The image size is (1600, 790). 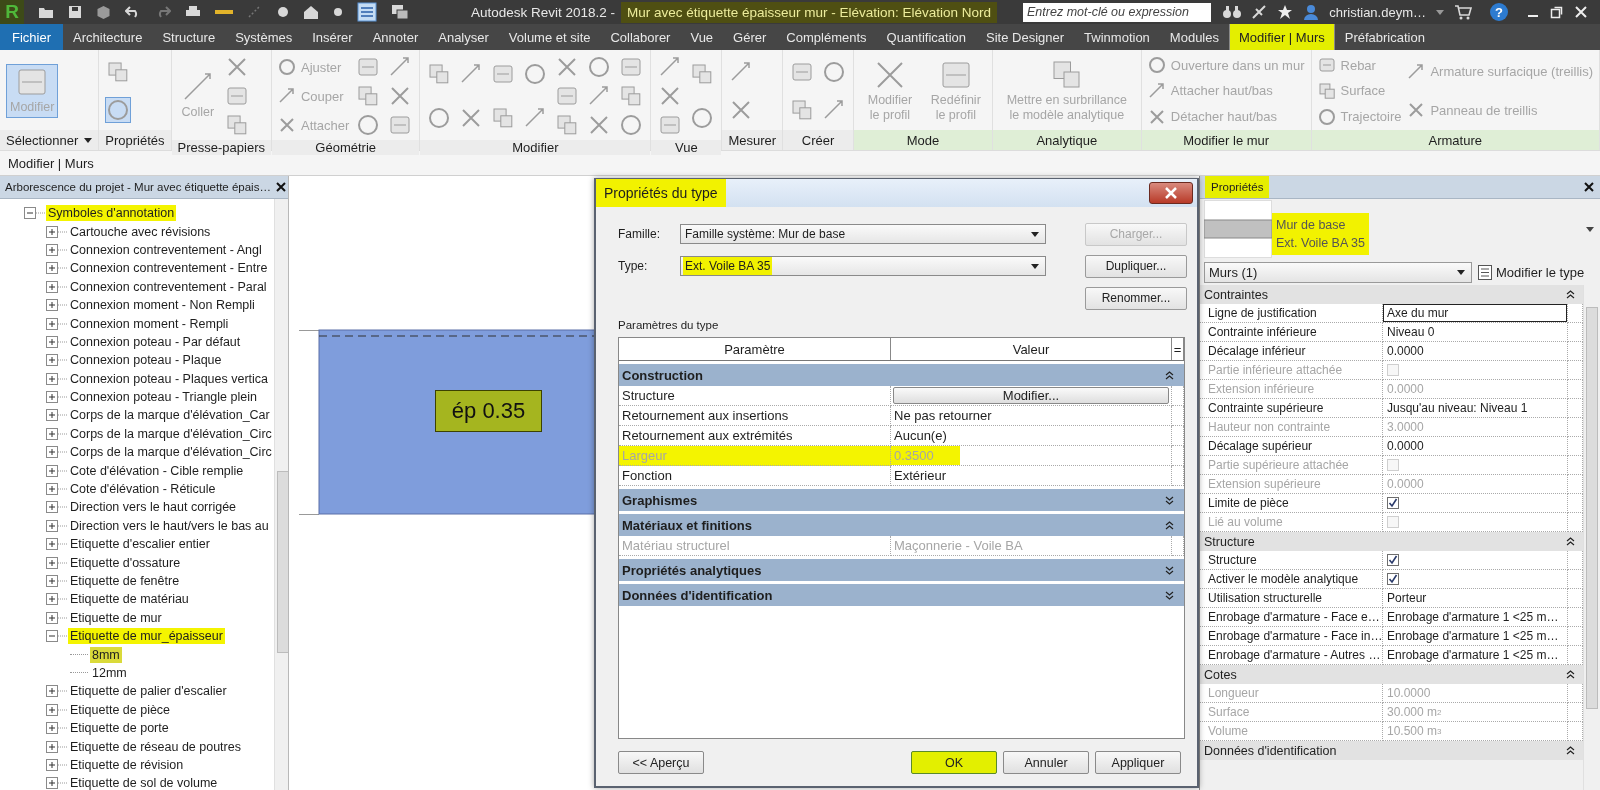 What do you see at coordinates (686, 147) in the screenshot?
I see `panel-label: Vue` at bounding box center [686, 147].